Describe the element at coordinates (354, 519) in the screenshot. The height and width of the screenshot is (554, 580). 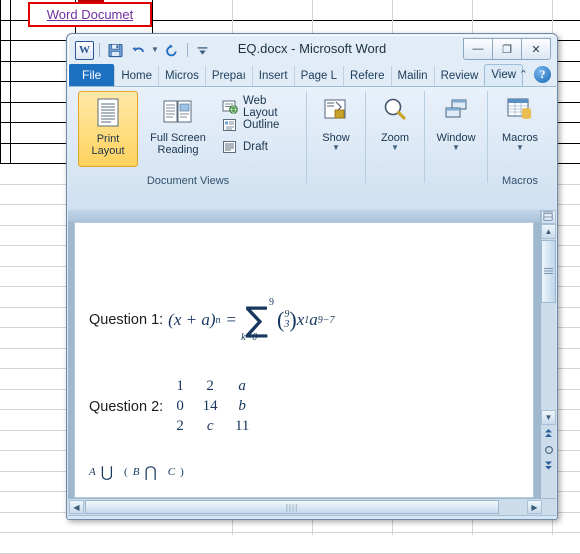
I see `draft-view-icon` at that location.